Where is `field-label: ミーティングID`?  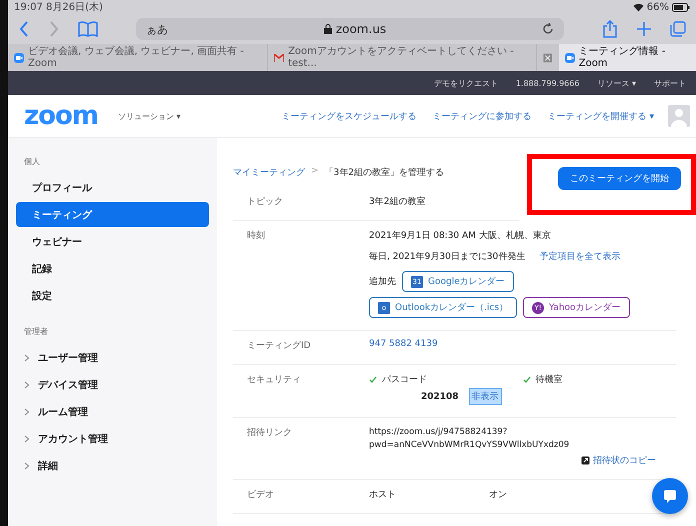
field-label: ミーティングID is located at coordinates (279, 346).